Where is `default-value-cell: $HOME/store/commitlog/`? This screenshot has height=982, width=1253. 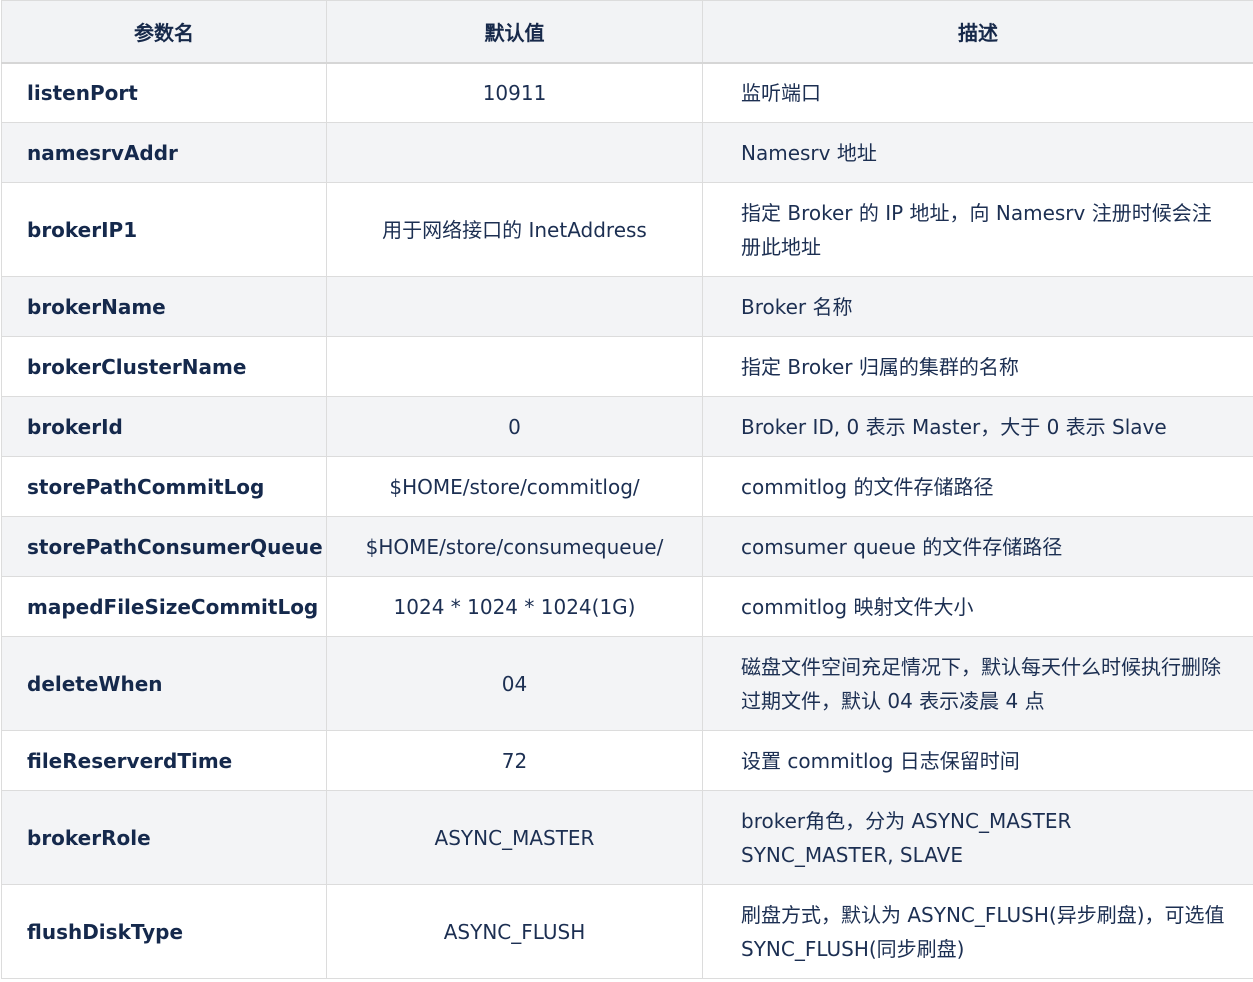
default-value-cell: $HOME/store/commitlog/ is located at coordinates (514, 486).